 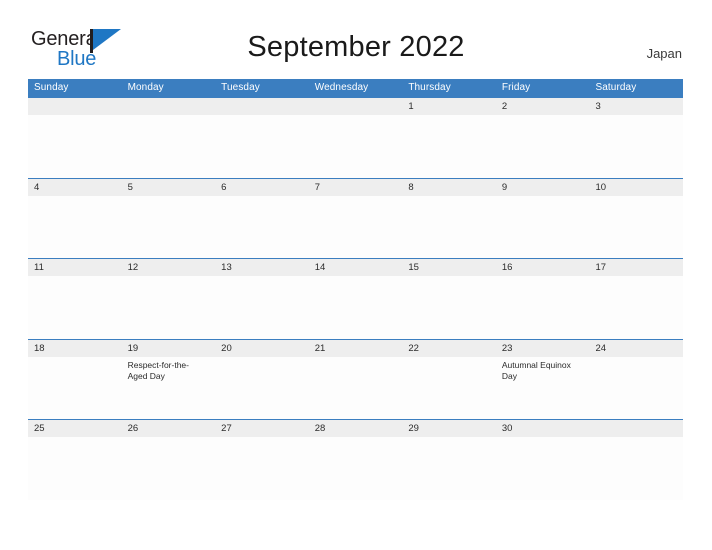 I want to click on day-number: 24, so click(x=636, y=348).